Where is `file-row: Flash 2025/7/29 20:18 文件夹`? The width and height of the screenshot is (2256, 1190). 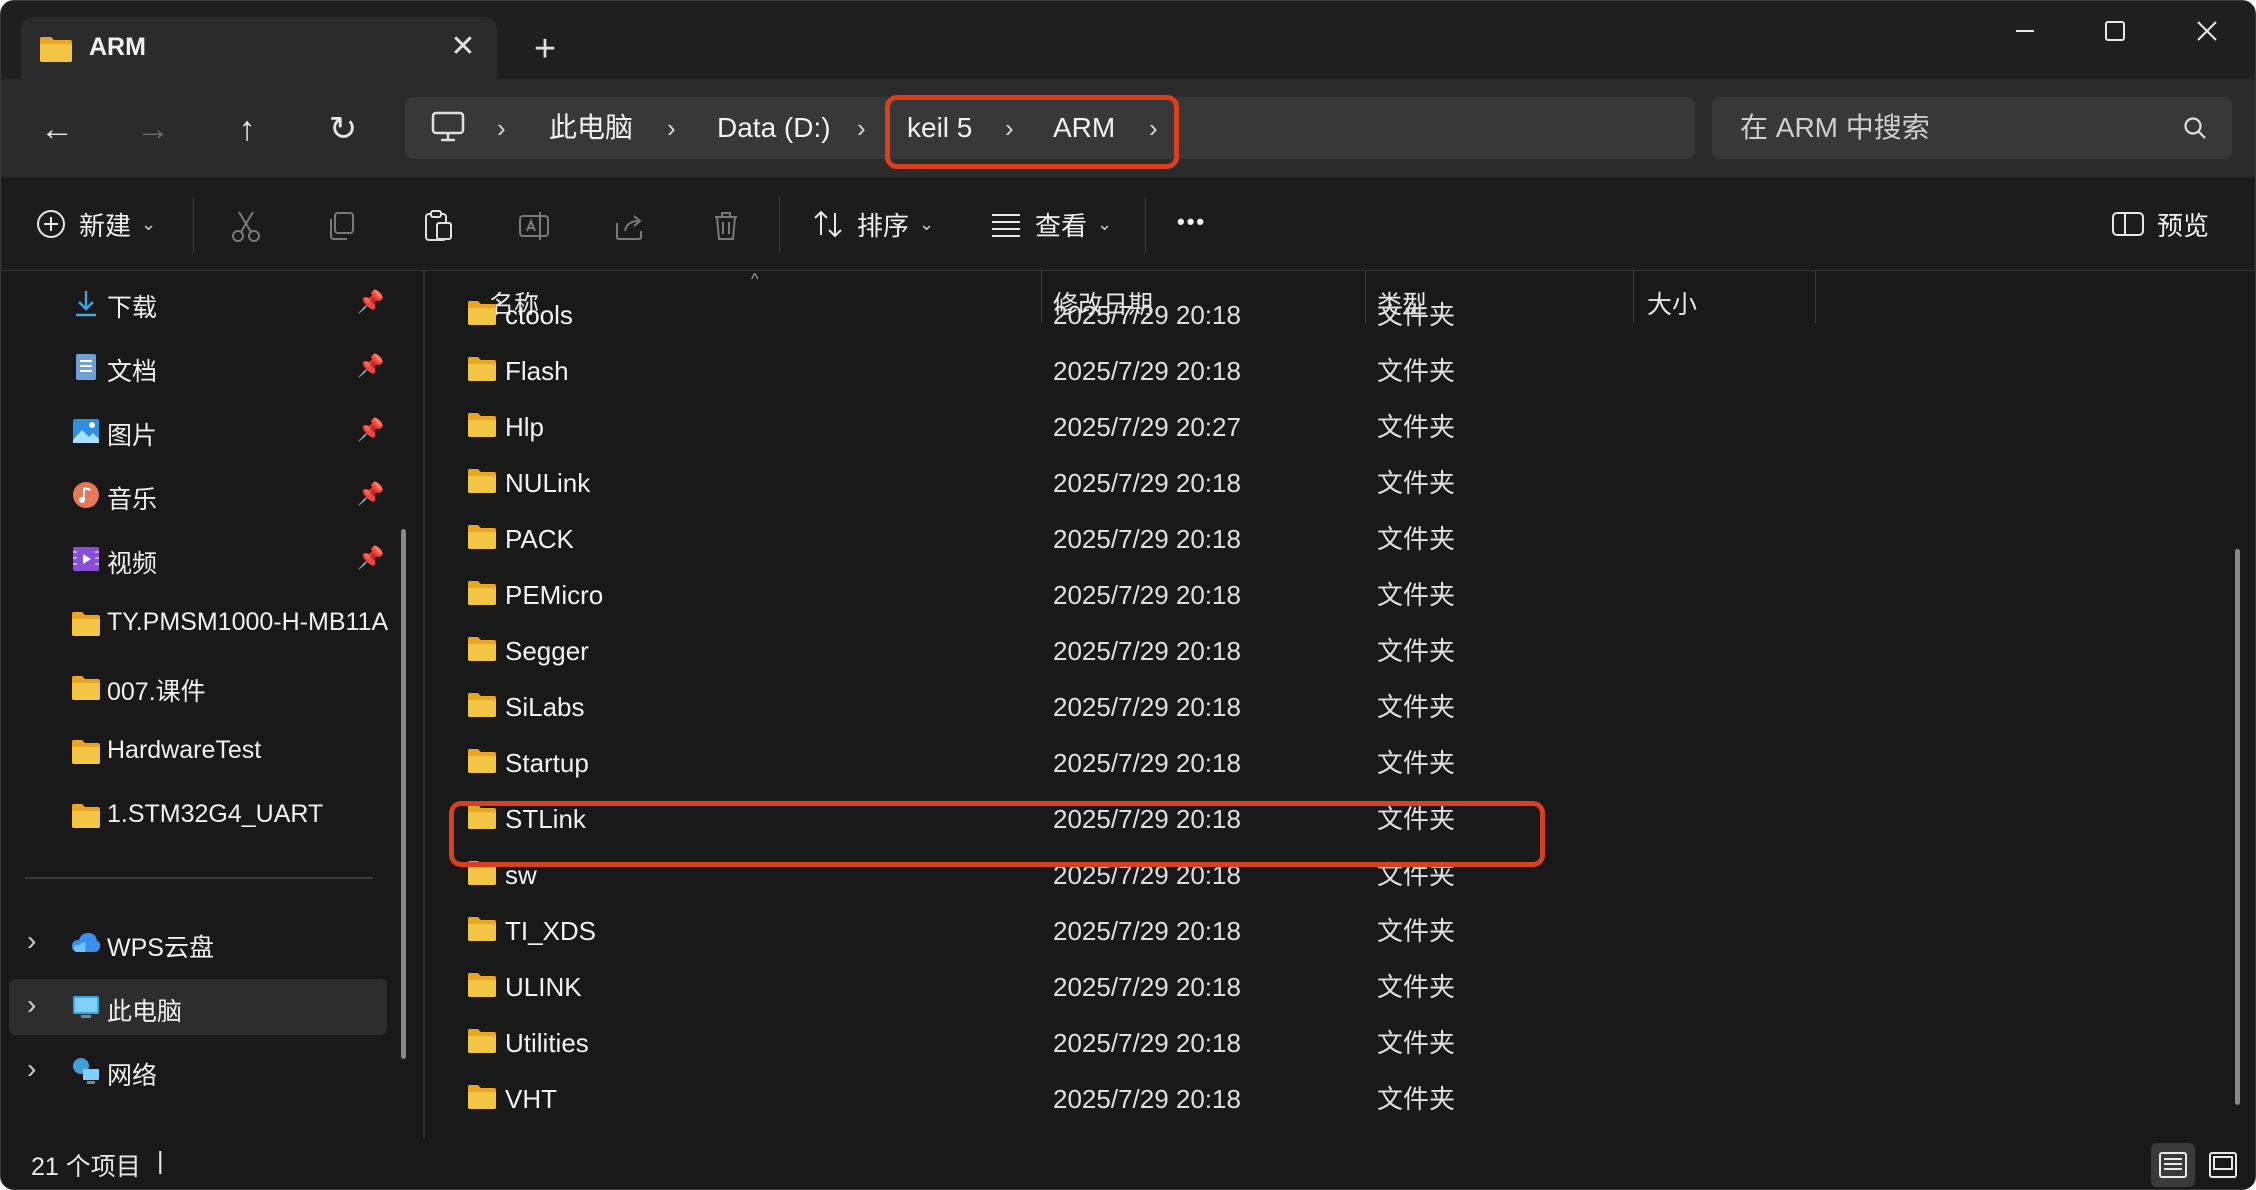 file-row: Flash 2025/7/29 20:18 文件夹 is located at coordinates (1195, 371).